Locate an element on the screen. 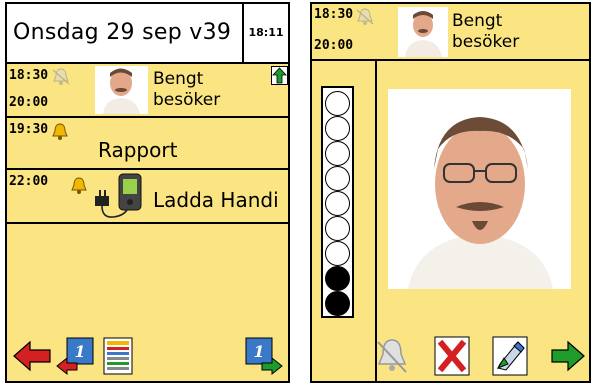  back-to-day-icon: 1 is located at coordinates (75, 356).